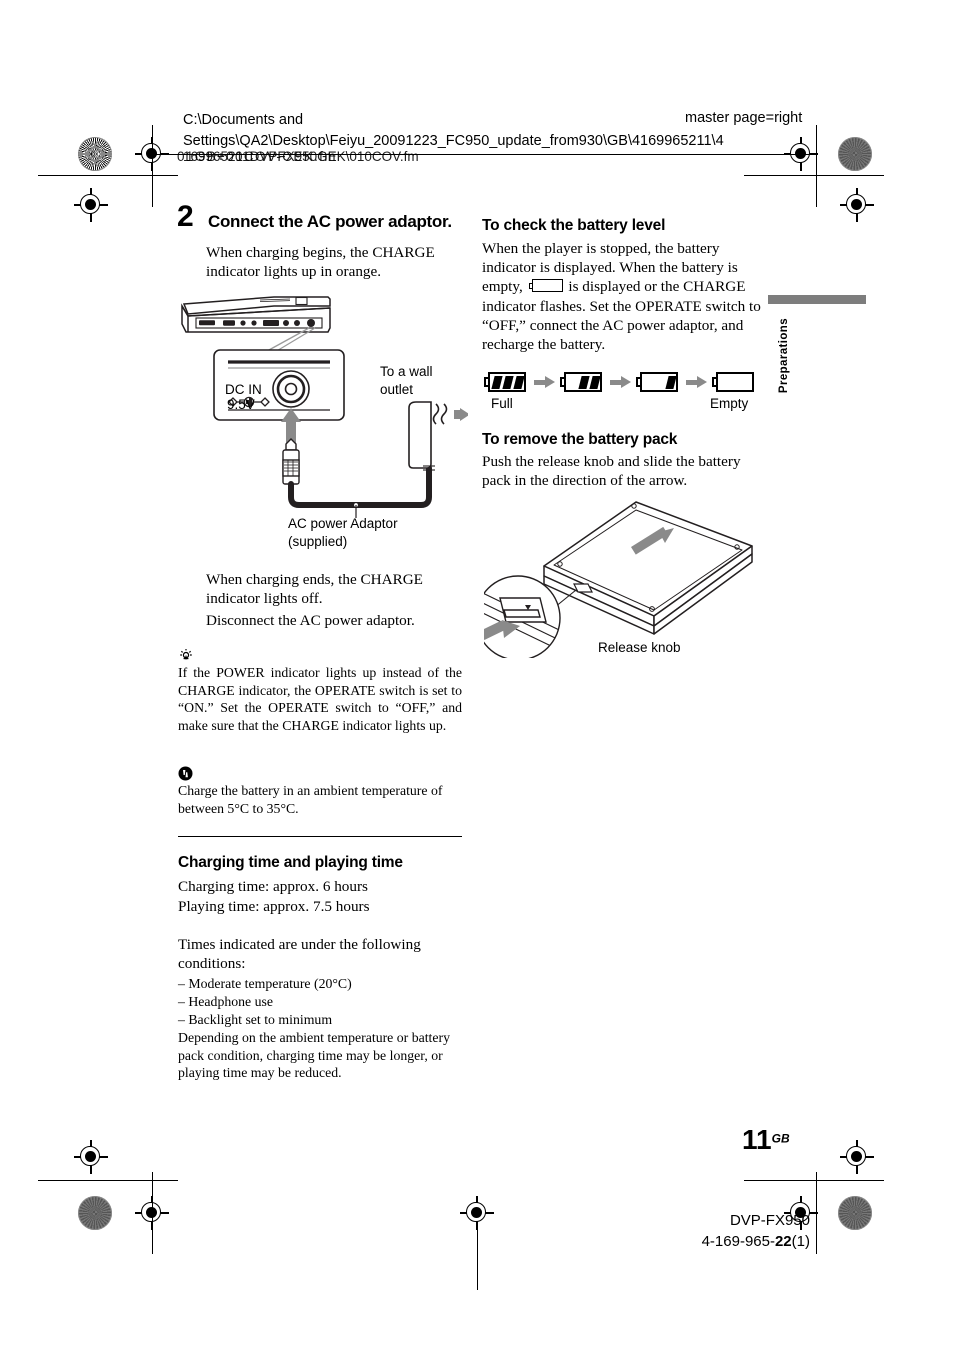  Describe the element at coordinates (800, 1241) in the screenshot. I see `part-number-suffix: (1)` at that location.